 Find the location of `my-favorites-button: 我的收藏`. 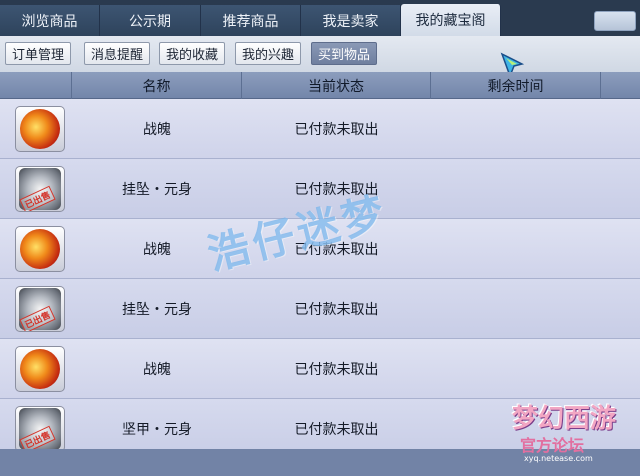

my-favorites-button: 我的收藏 is located at coordinates (192, 53).